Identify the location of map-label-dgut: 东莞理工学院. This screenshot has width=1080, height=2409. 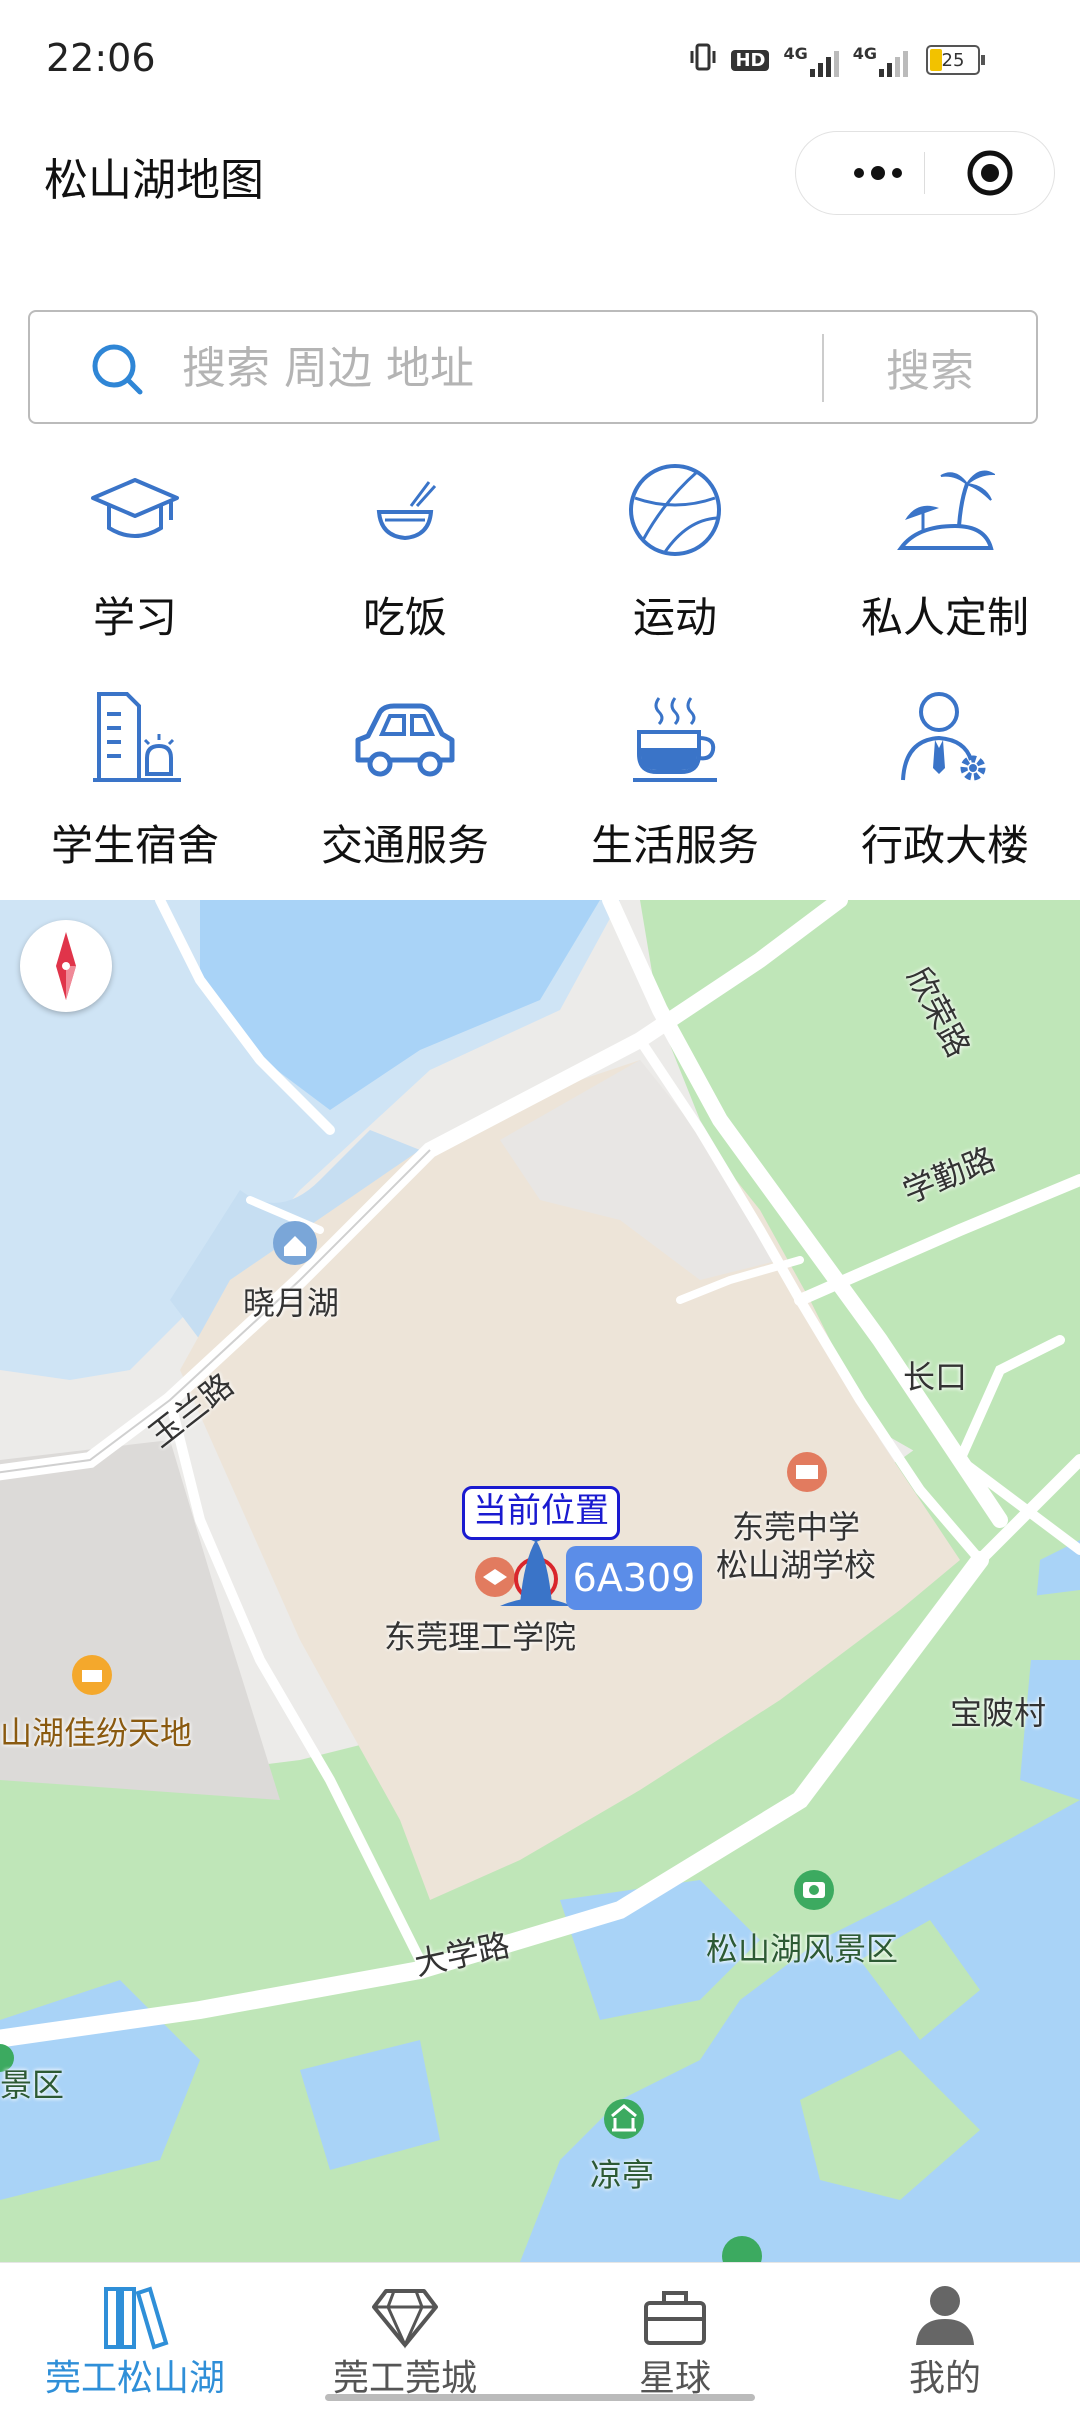
(480, 1637).